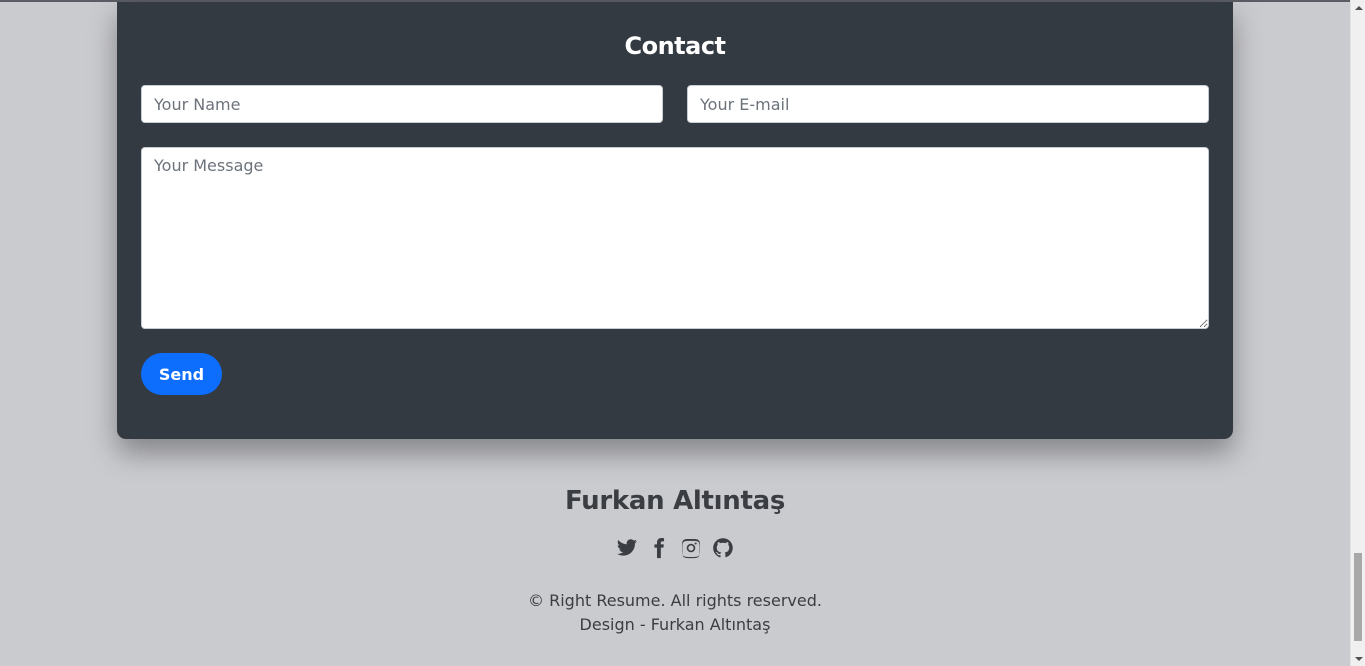 The width and height of the screenshot is (1365, 666). I want to click on footer-name: Furkan Altıntaş, so click(675, 501).